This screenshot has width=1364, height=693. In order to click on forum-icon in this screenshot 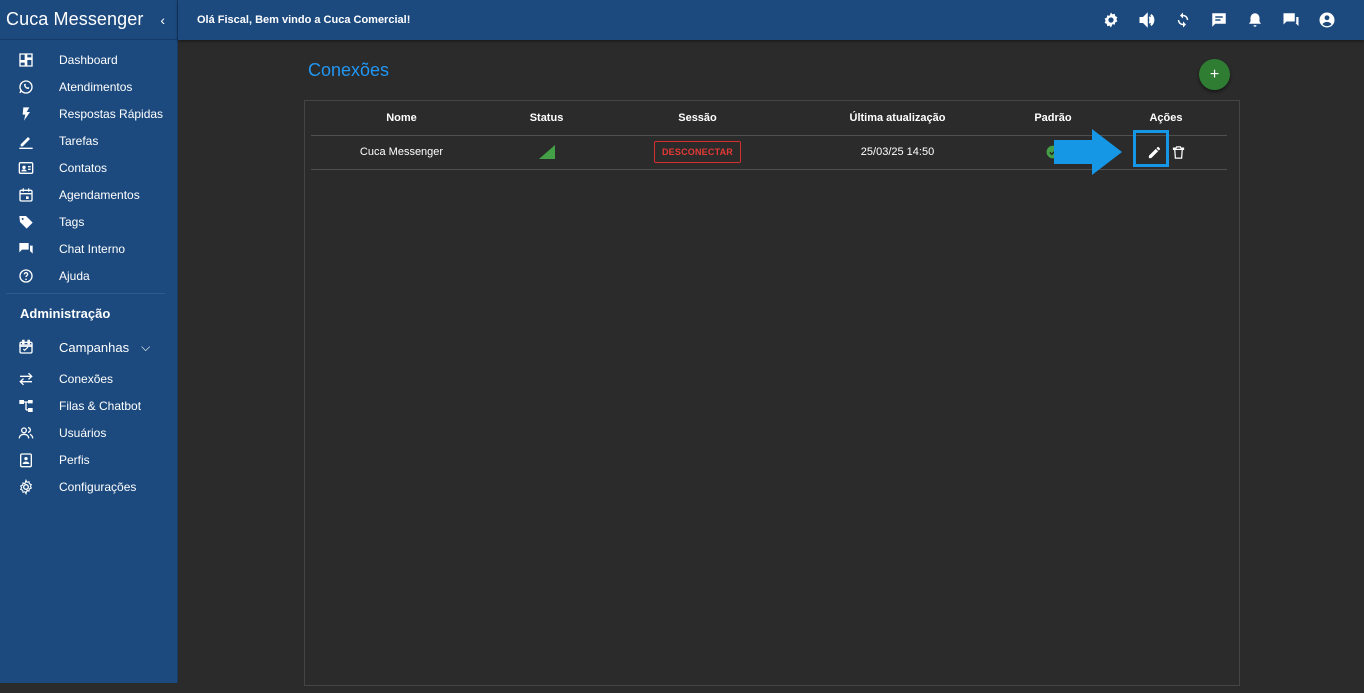, I will do `click(26, 249)`.